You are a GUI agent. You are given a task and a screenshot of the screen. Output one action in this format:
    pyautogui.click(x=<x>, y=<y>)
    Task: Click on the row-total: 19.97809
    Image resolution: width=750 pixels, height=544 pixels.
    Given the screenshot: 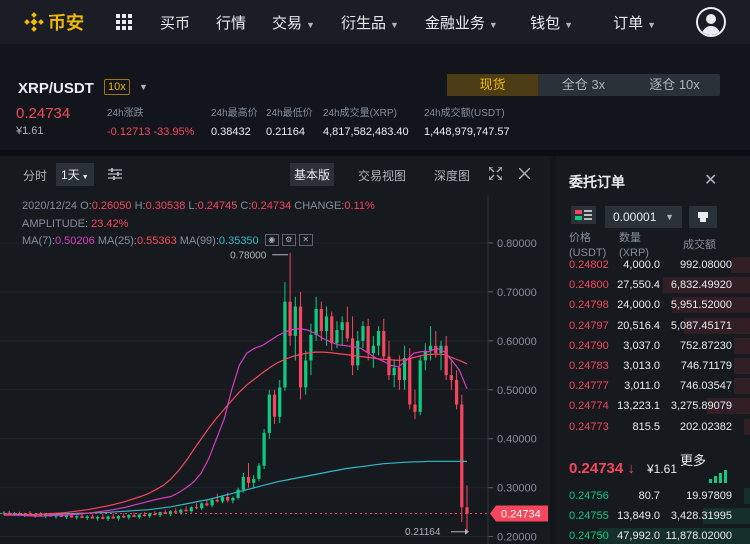 What is the action you would take?
    pyautogui.click(x=709, y=496)
    